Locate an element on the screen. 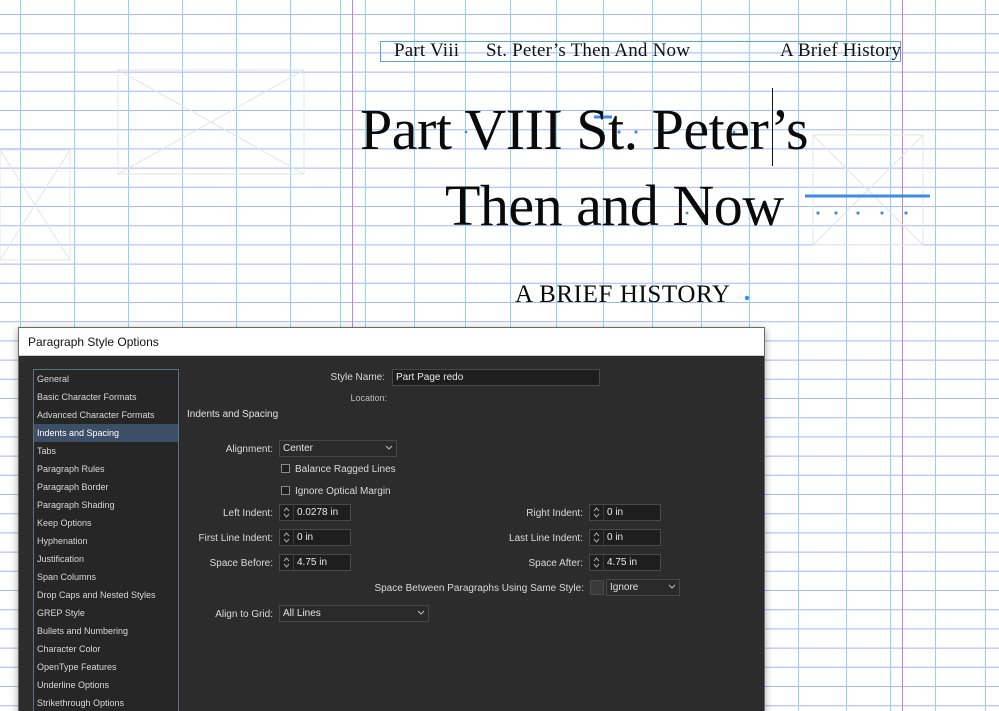  sidebar-item-drop-caps-and-nested-styles: Drop Caps and Nested Styles is located at coordinates (106, 595).